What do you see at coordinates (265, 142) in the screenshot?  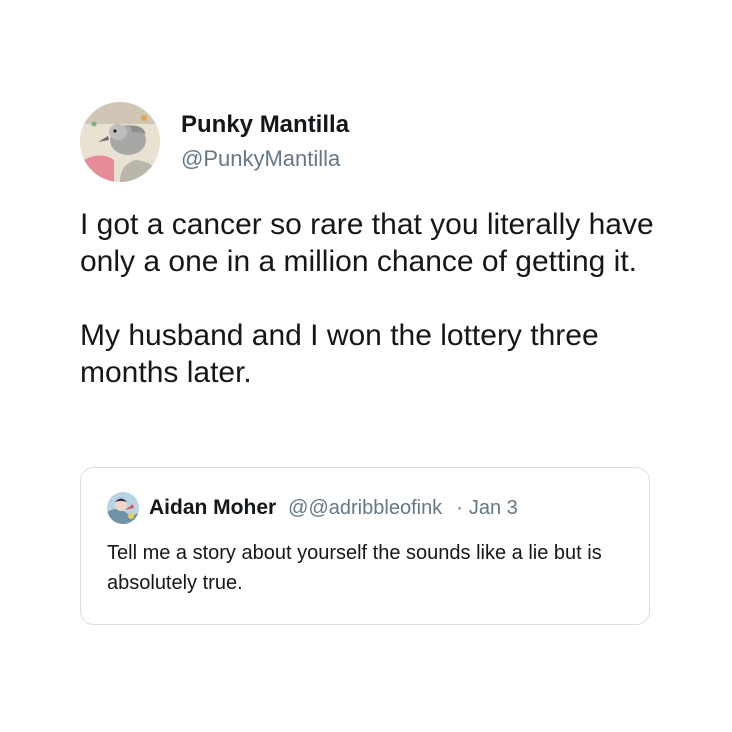 I see `author-names: Punky Mantilla @PunkyMantilla` at bounding box center [265, 142].